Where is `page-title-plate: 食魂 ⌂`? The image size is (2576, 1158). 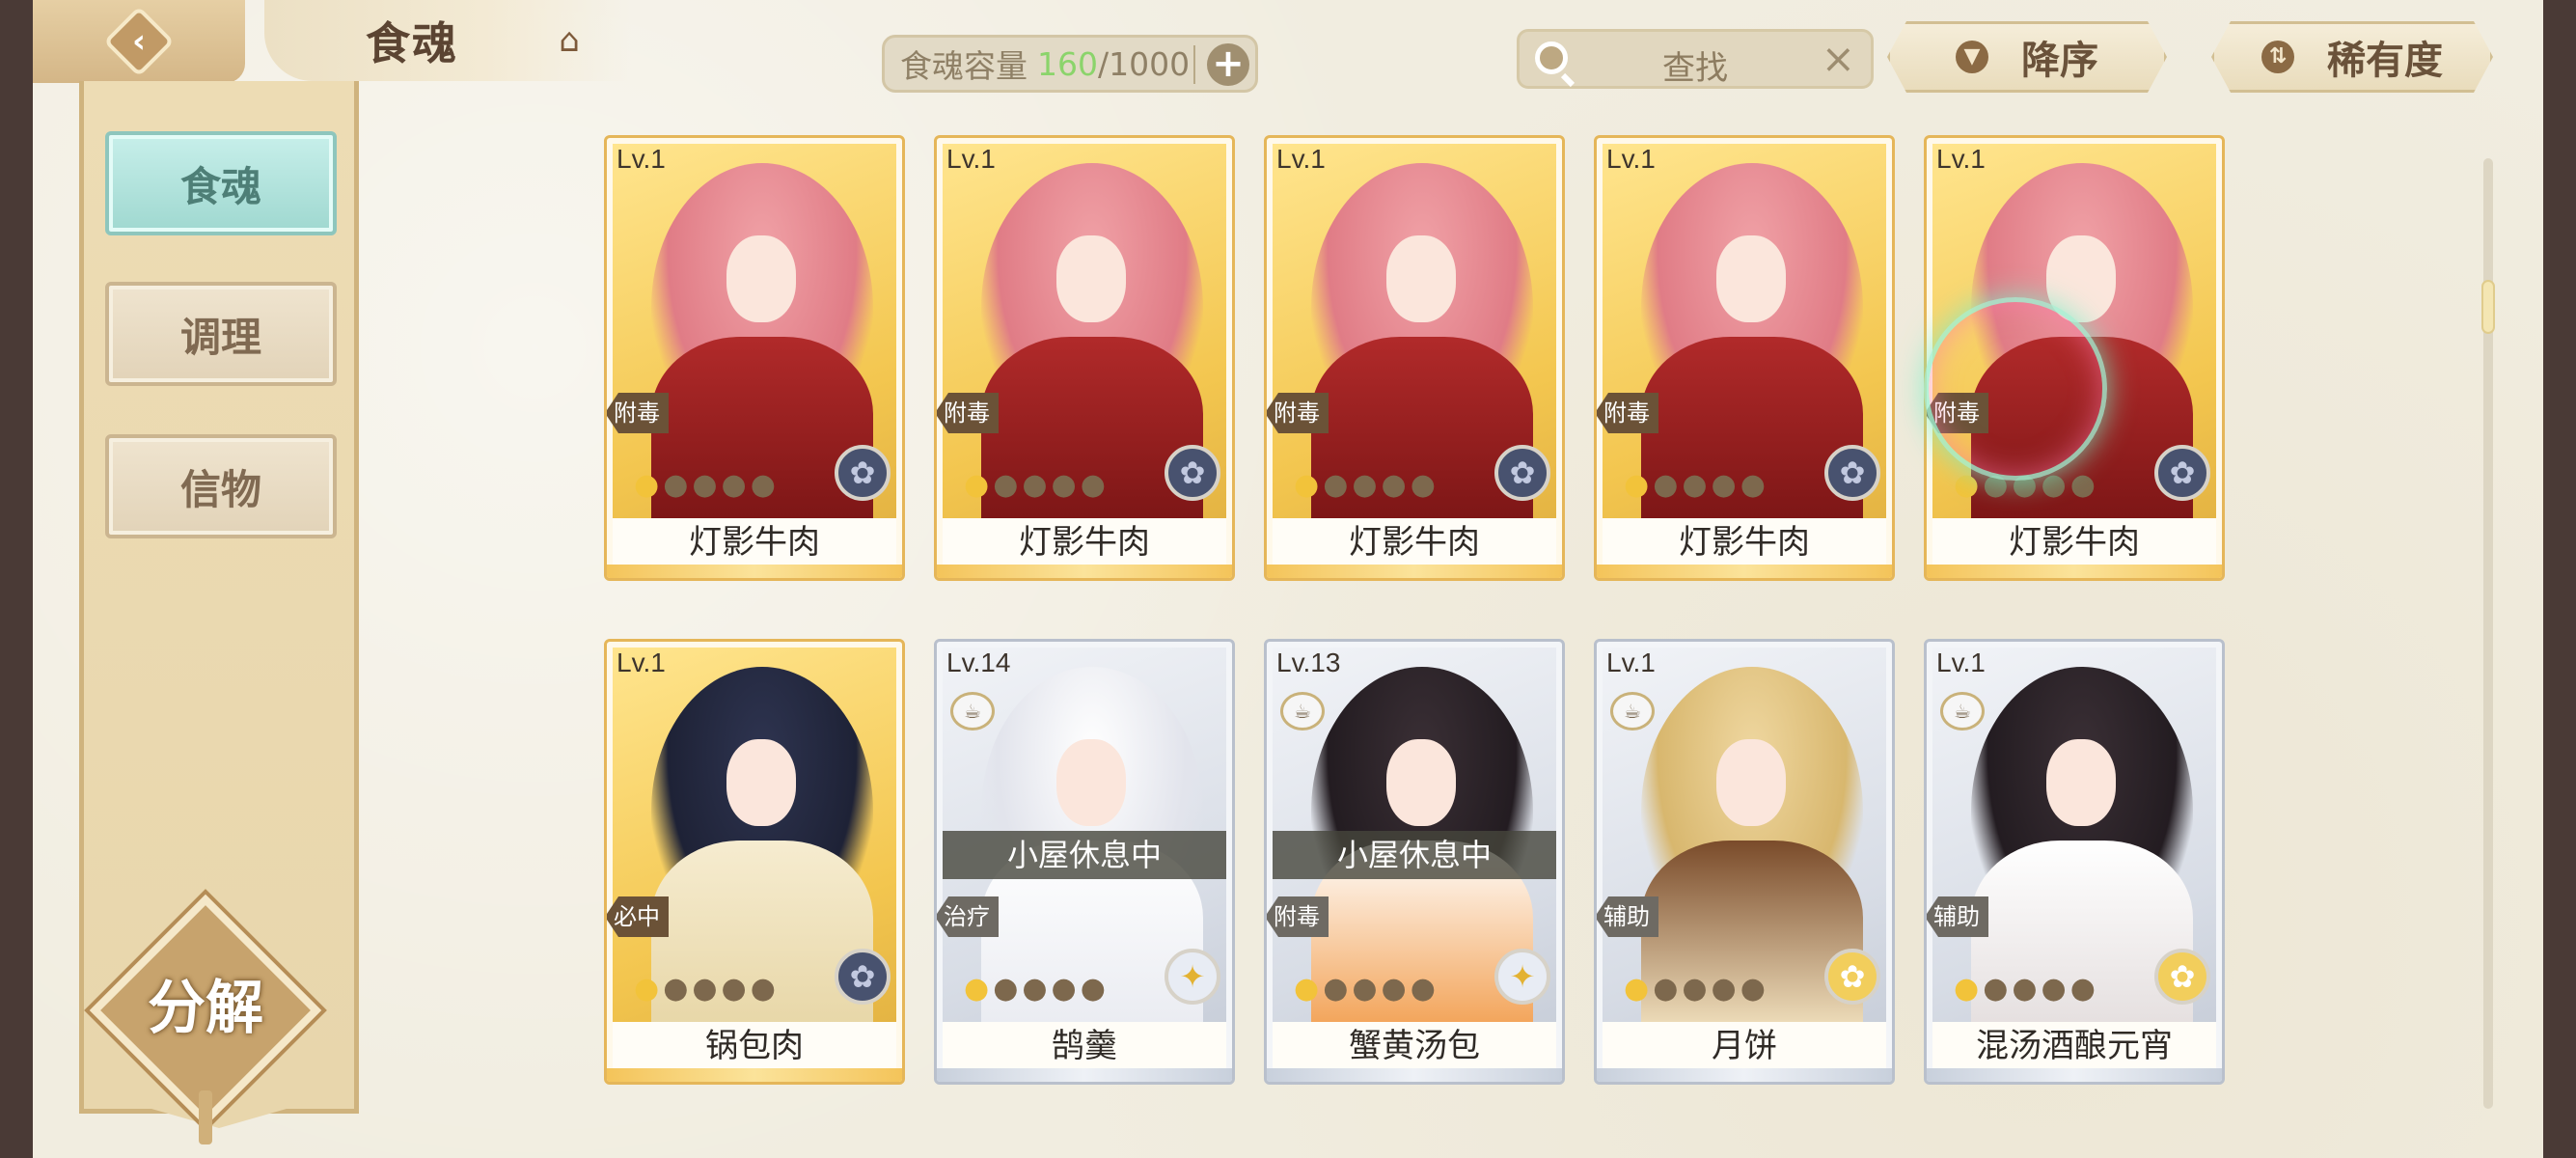 page-title-plate: 食魂 ⌂ is located at coordinates (448, 40).